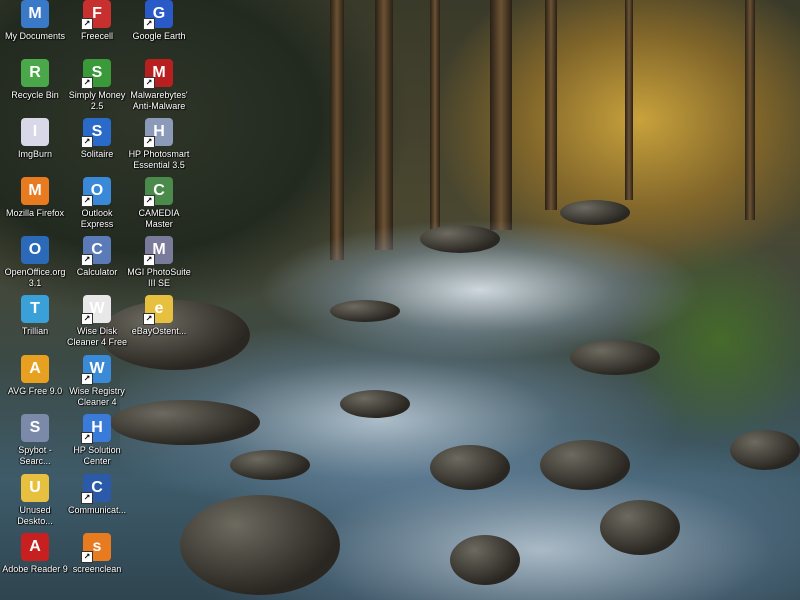  I want to click on desktop-icon-label: CAMEDIA Master, so click(159, 218).